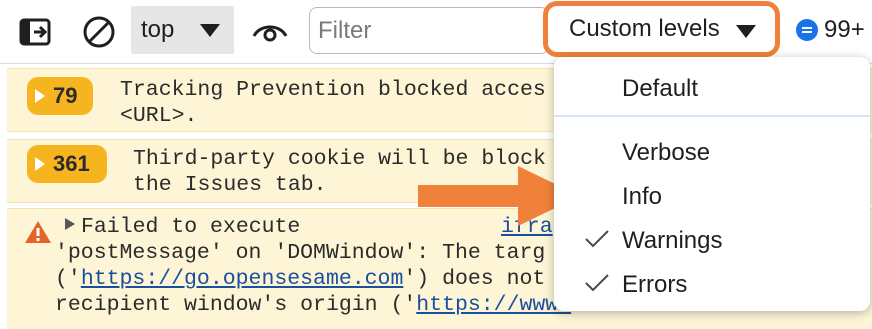 This screenshot has height=329, width=872. Describe the element at coordinates (672, 240) in the screenshot. I see `menu-item-label: Warnings` at that location.